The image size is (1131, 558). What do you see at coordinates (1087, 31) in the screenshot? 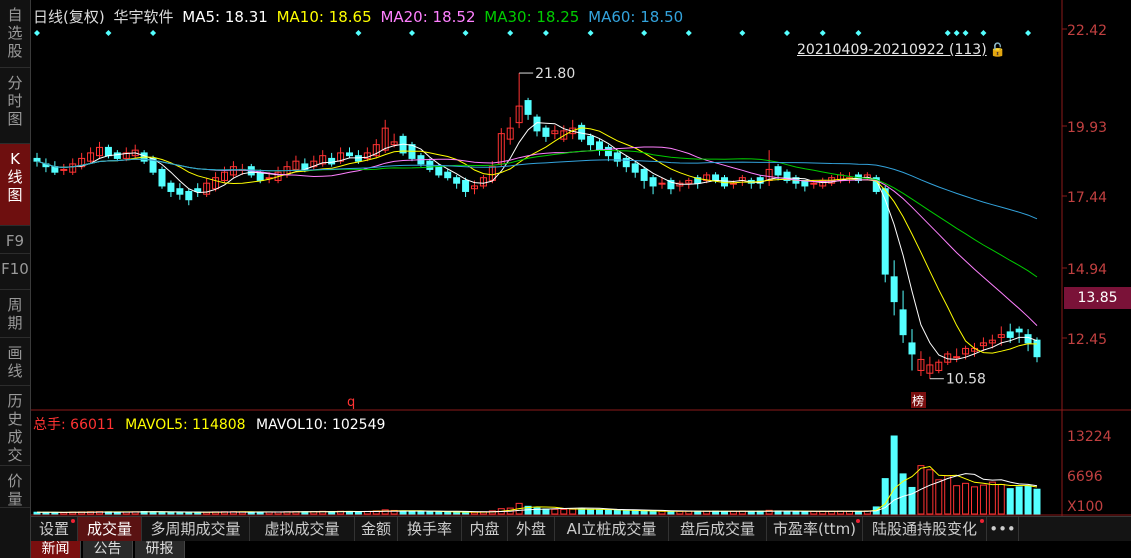
I see `price-tick: 22.42` at bounding box center [1087, 31].